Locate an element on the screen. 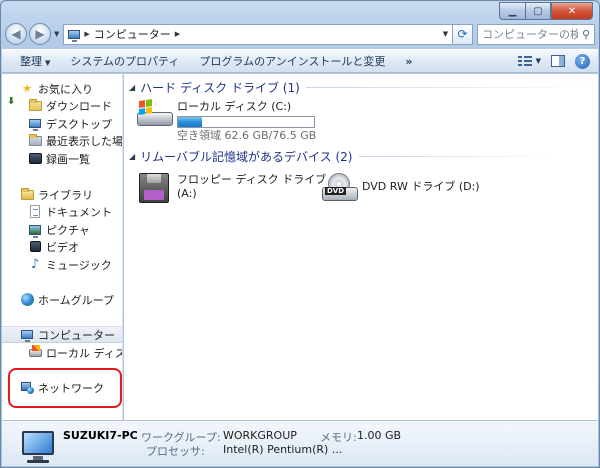 The width and height of the screenshot is (600, 468). search-icon: ⚲ is located at coordinates (586, 34).